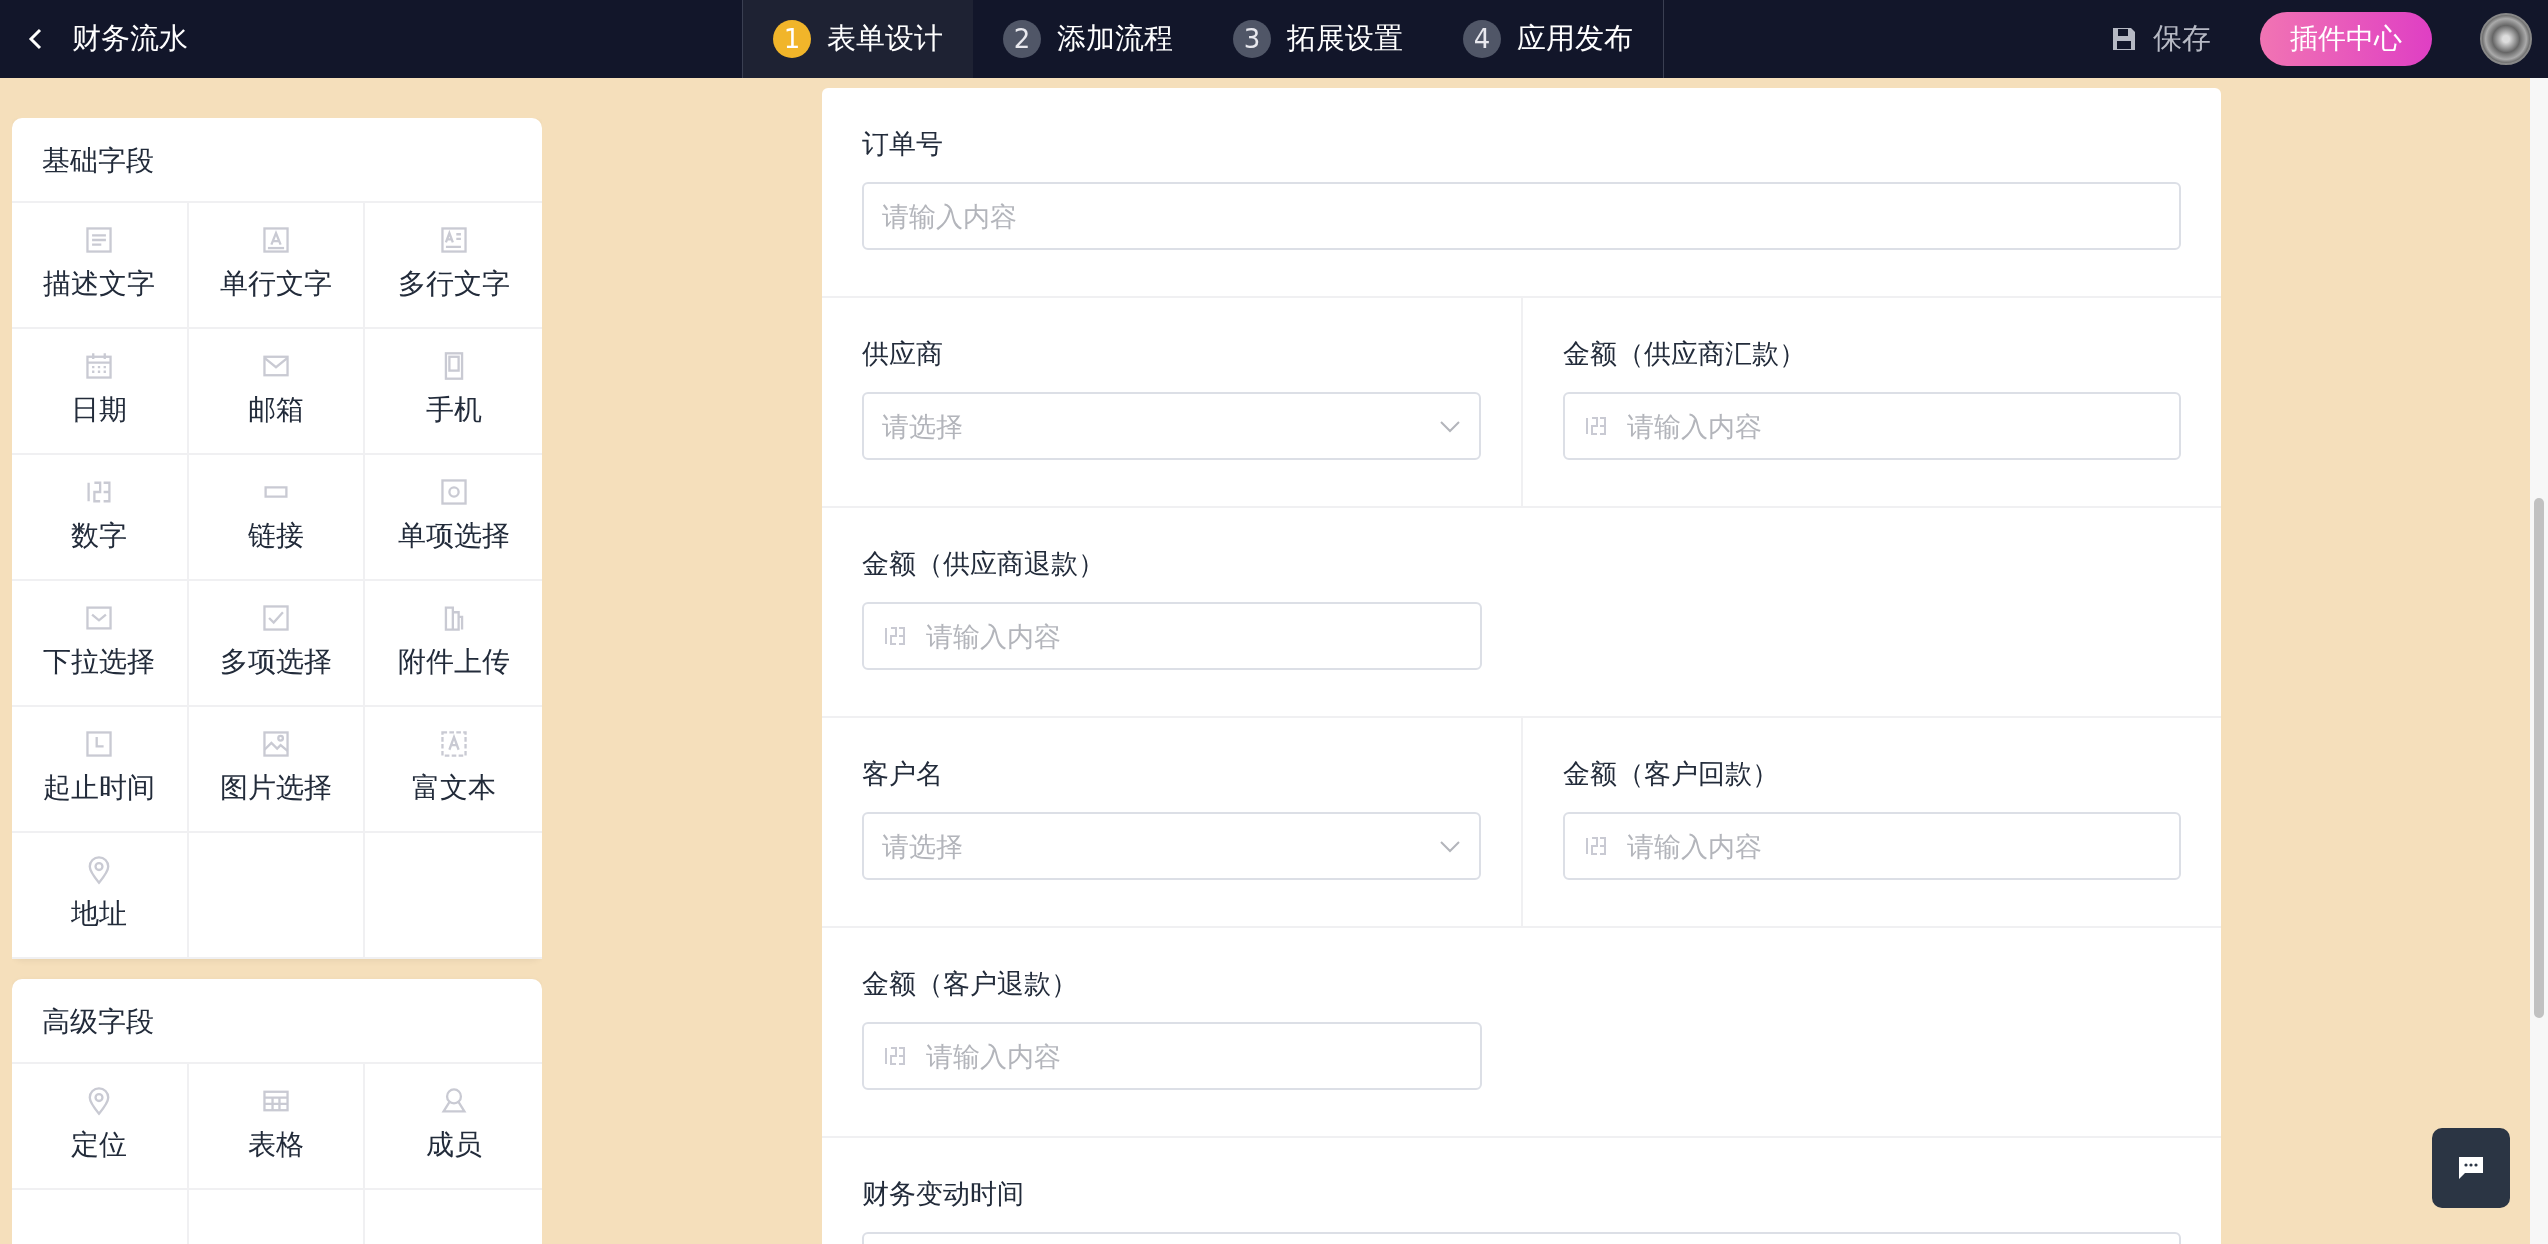  Describe the element at coordinates (99, 366) in the screenshot. I see `calendar-icon` at that location.